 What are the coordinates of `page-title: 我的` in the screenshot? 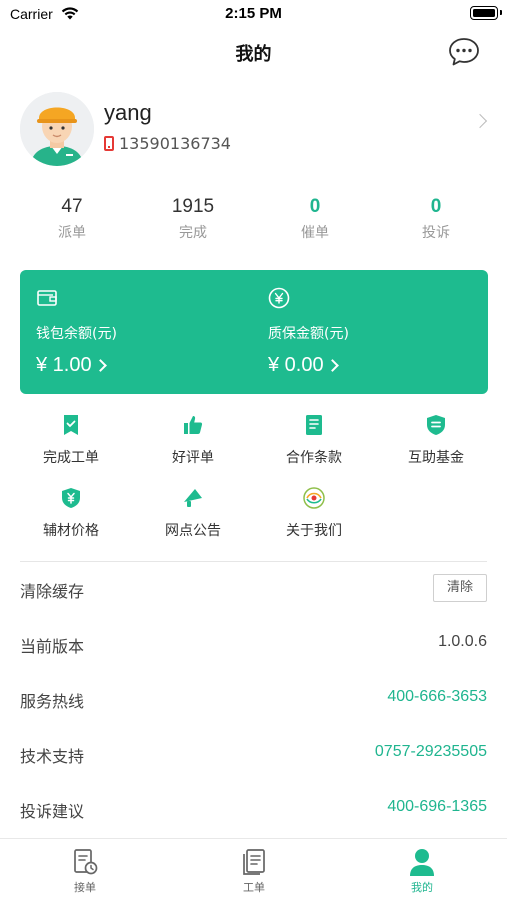 It's located at (253, 54).